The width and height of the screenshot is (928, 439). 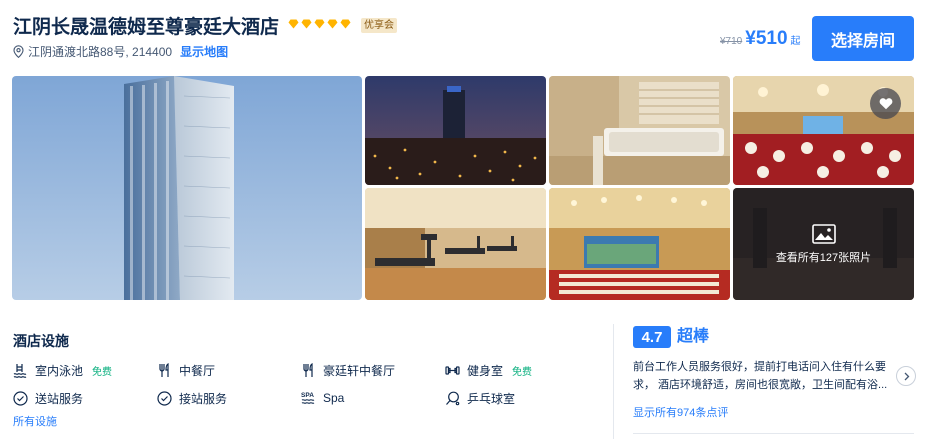 What do you see at coordinates (680, 412) in the screenshot?
I see `all-reviews-link: 显示所有974条点评` at bounding box center [680, 412].